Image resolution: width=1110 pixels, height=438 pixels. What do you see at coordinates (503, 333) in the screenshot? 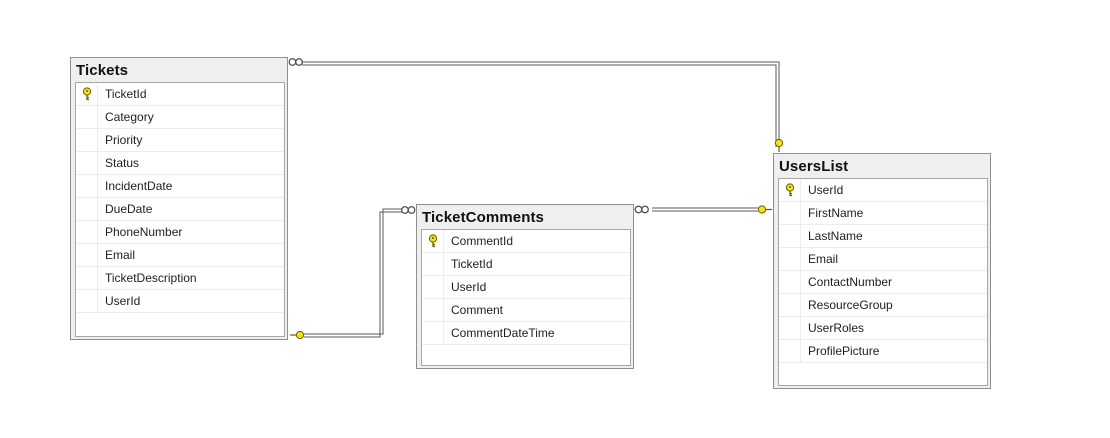
I see `column-name: CommentDateTime` at bounding box center [503, 333].